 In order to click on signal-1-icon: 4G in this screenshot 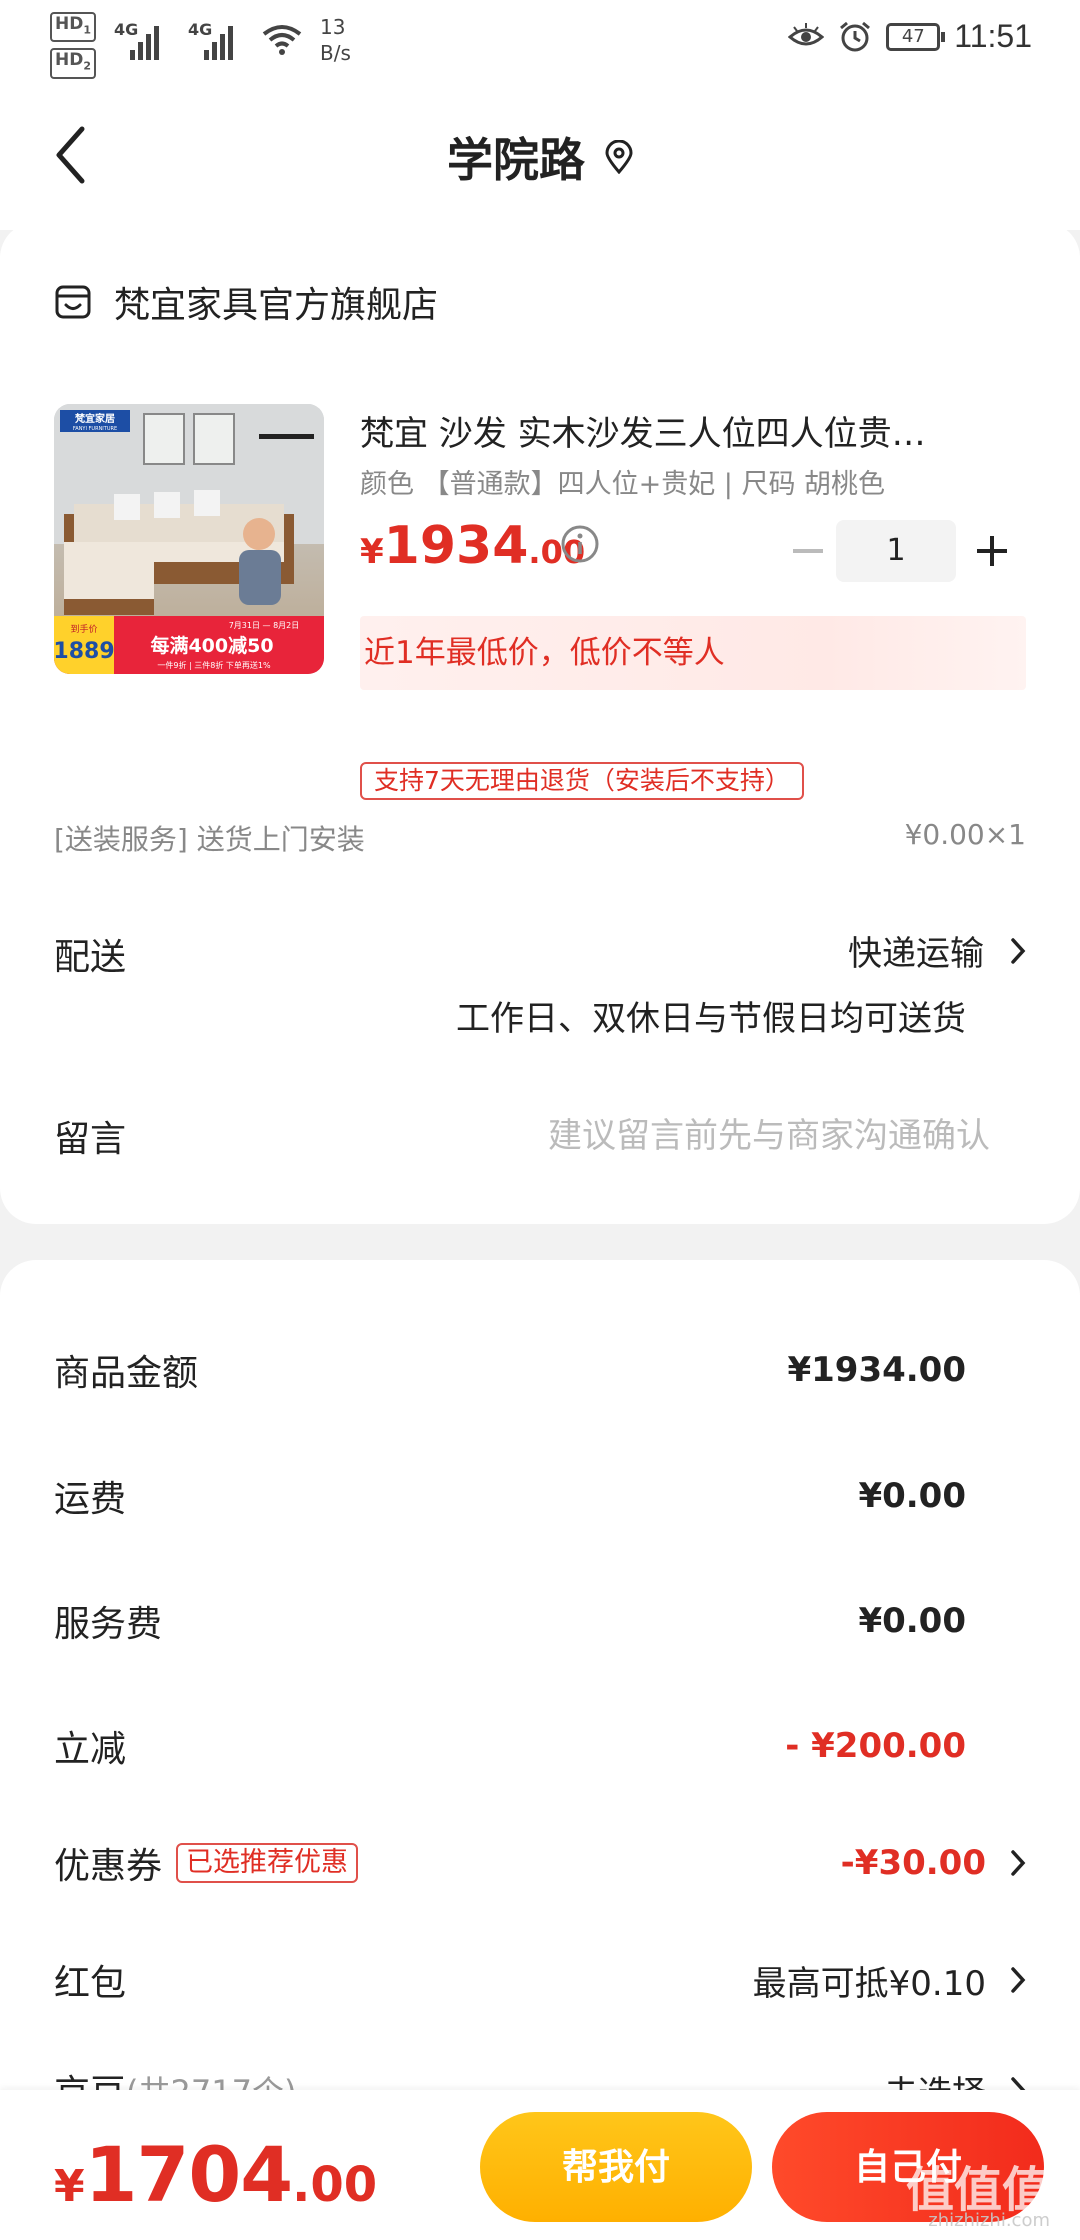, I will do `click(142, 37)`.